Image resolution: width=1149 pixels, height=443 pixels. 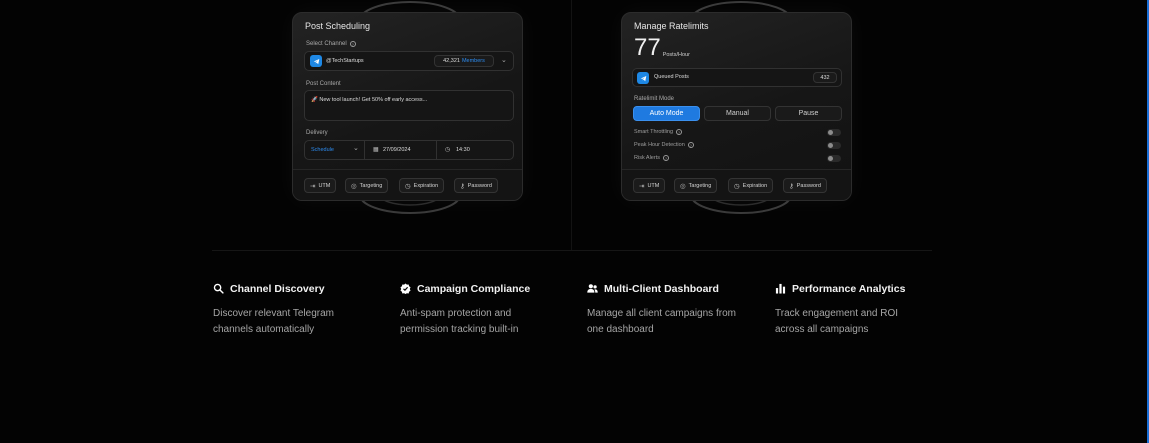 I want to click on queued-count-badge: 432, so click(x=825, y=77).